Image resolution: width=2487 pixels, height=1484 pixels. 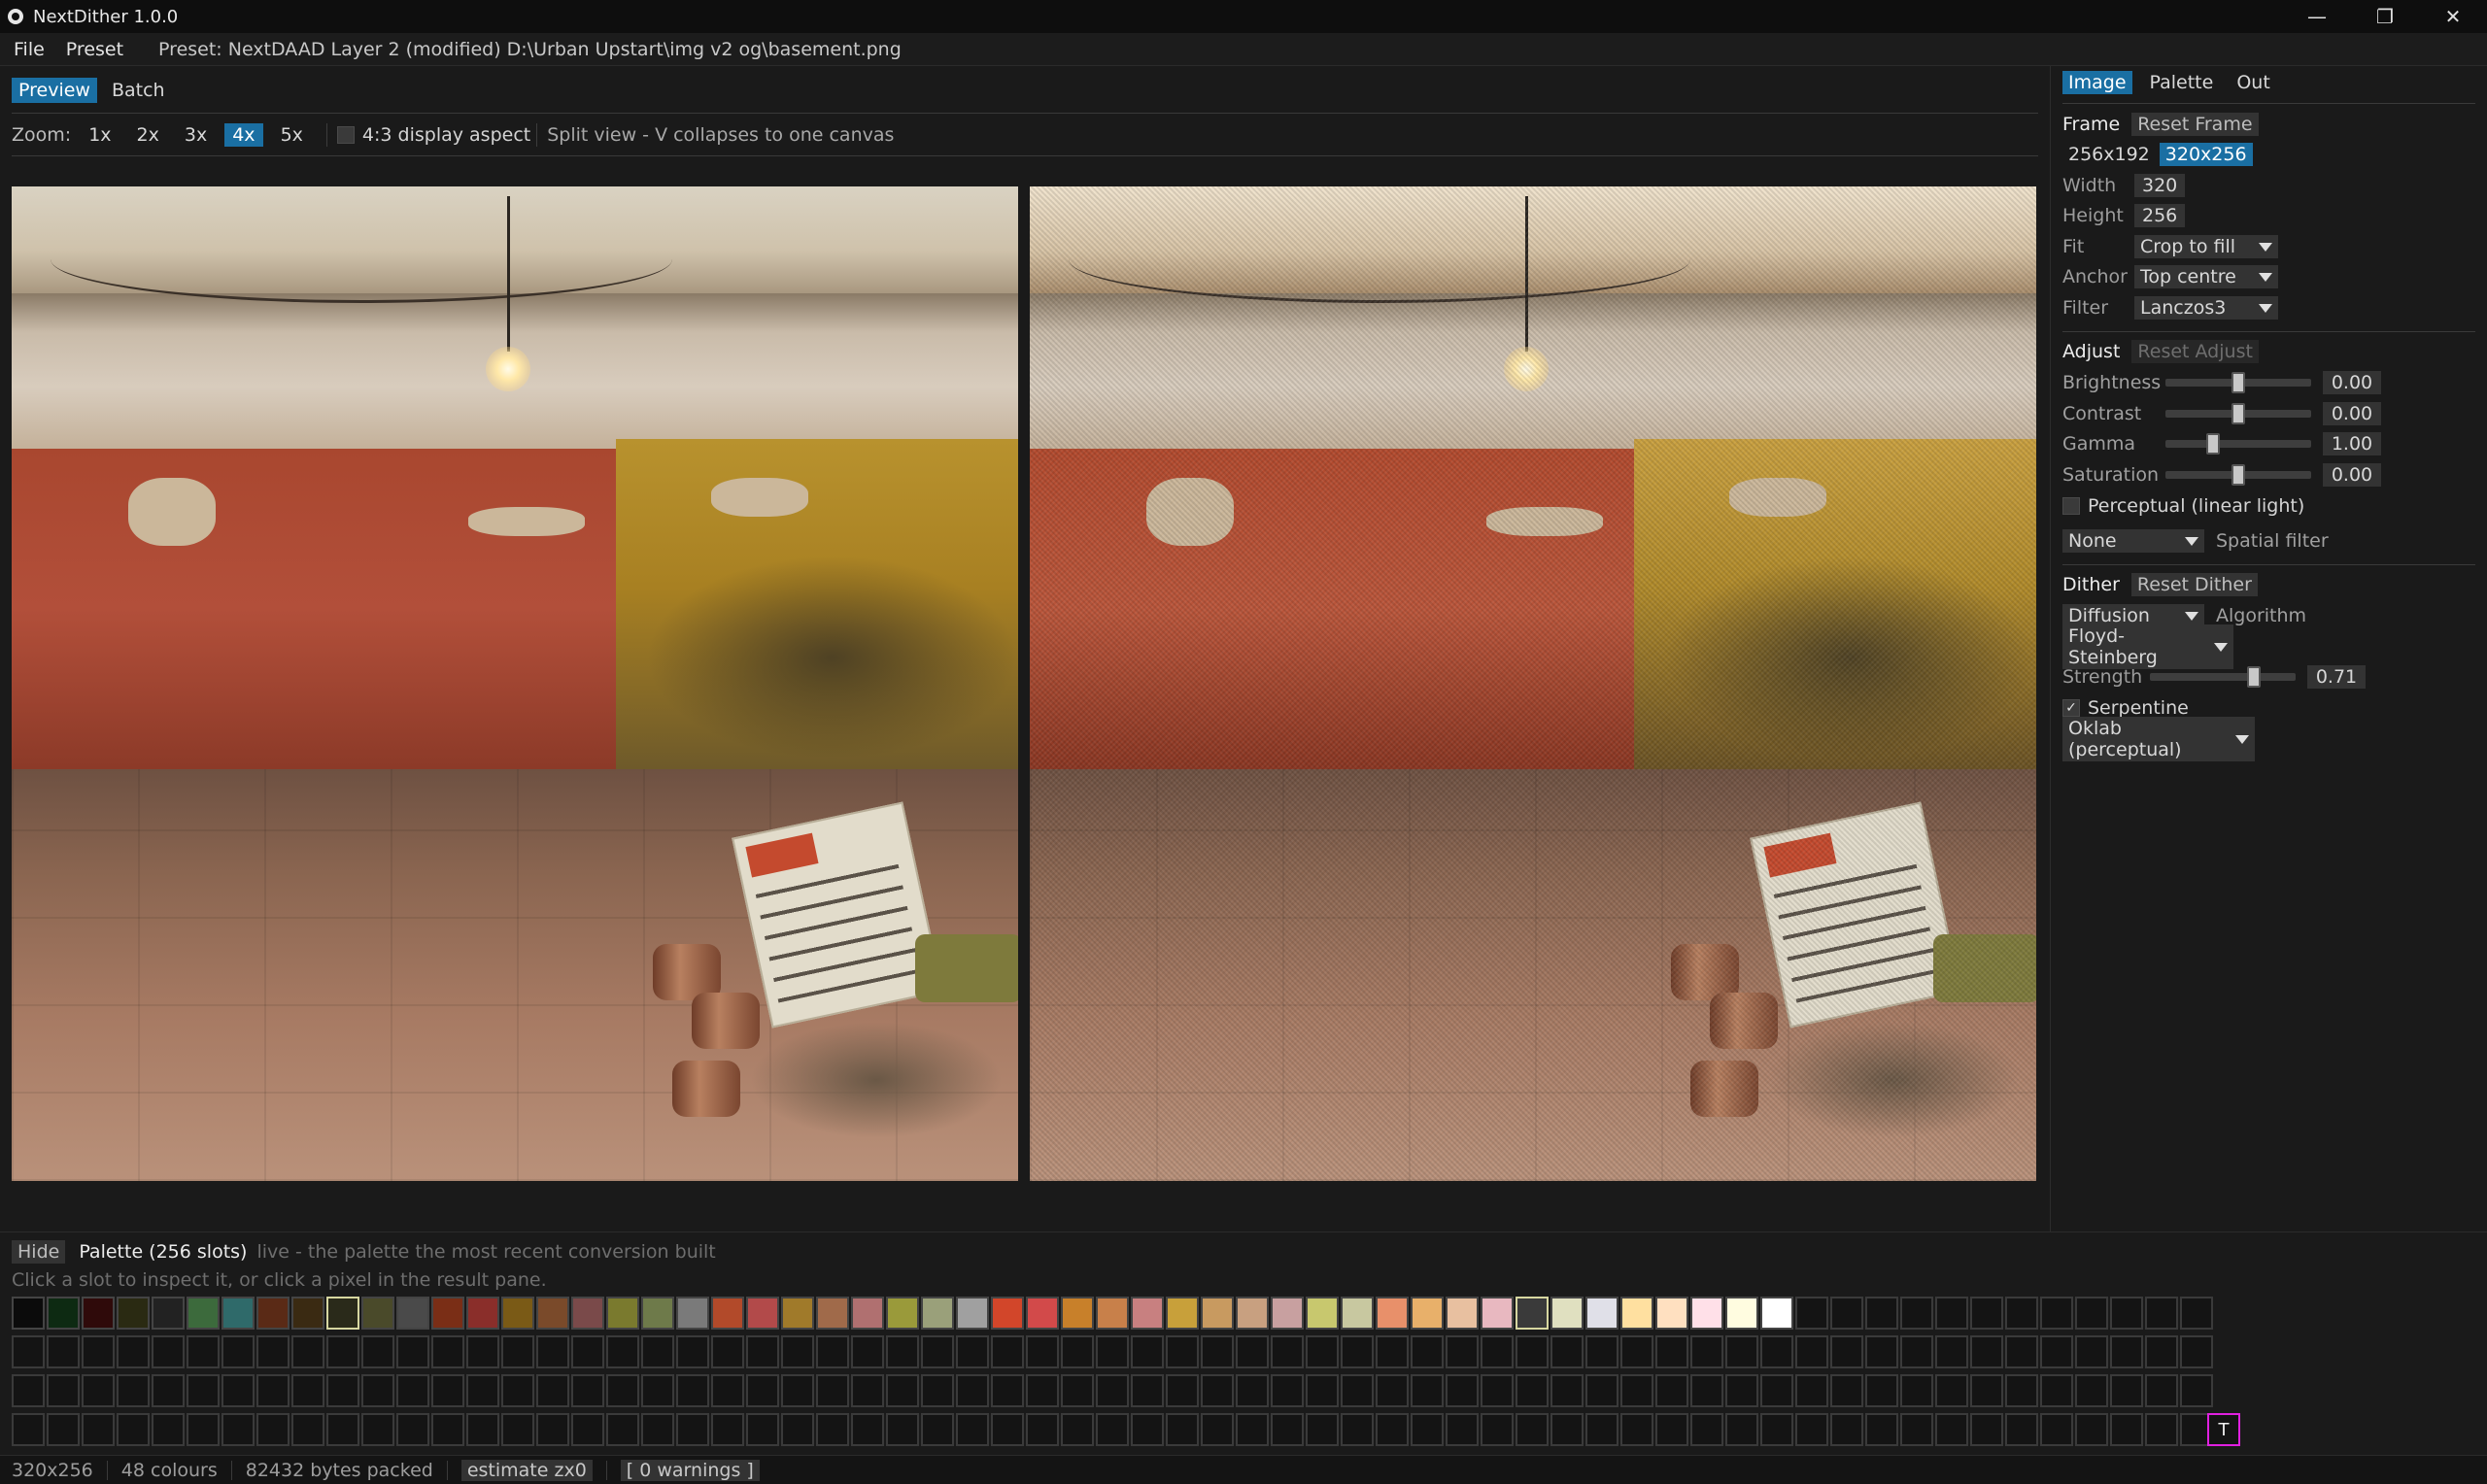 I want to click on colorspace-dropdown: Oklab (perceptual), so click(x=2158, y=739).